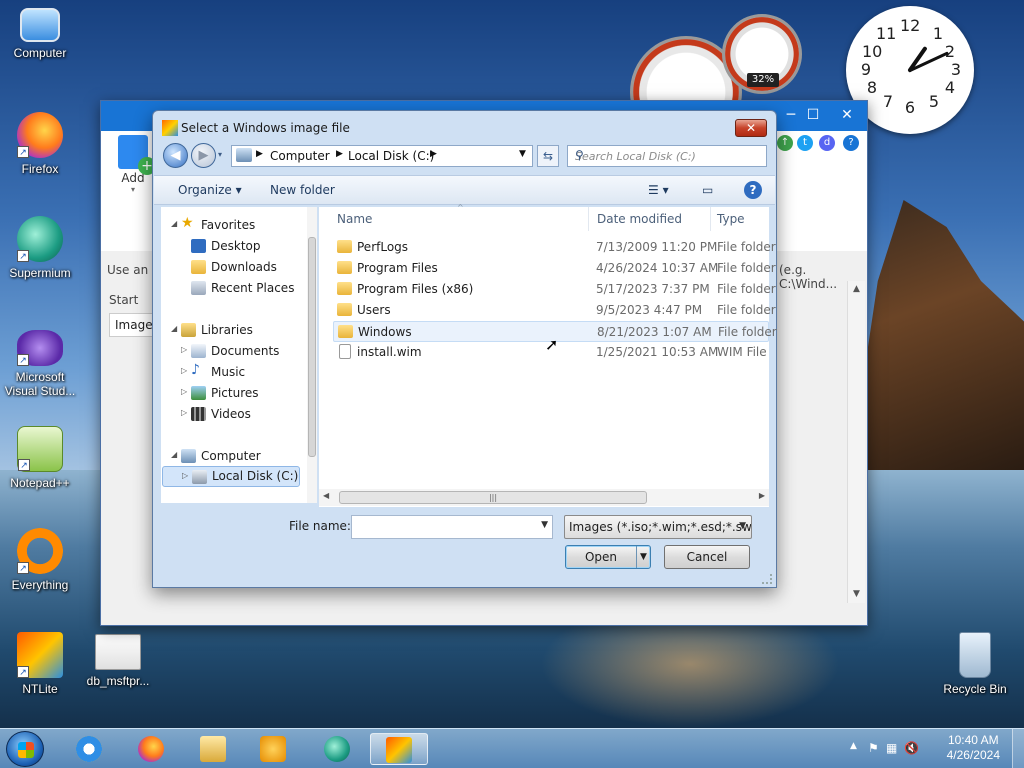 Image resolution: width=1024 pixels, height=768 pixels. What do you see at coordinates (707, 190) in the screenshot?
I see `preview-pane-icon: ▭` at bounding box center [707, 190].